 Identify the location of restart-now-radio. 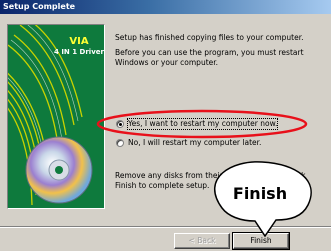
(120, 124).